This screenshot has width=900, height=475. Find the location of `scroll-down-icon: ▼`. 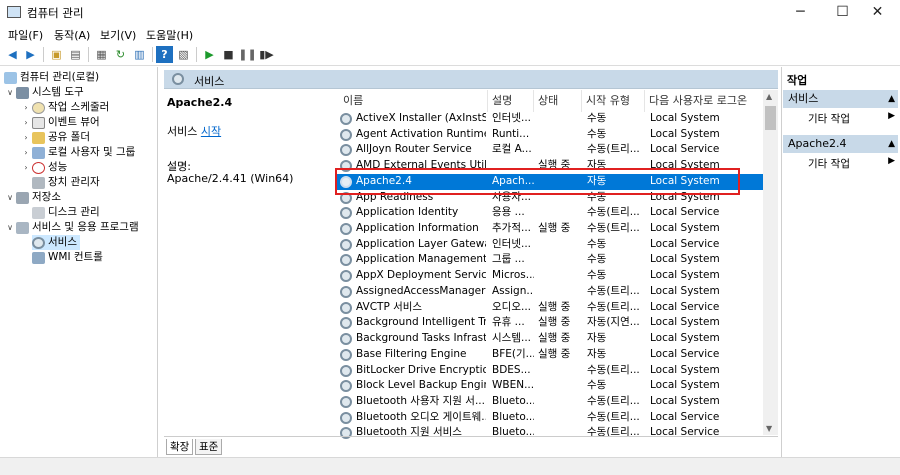

scroll-down-icon: ▼ is located at coordinates (769, 428).